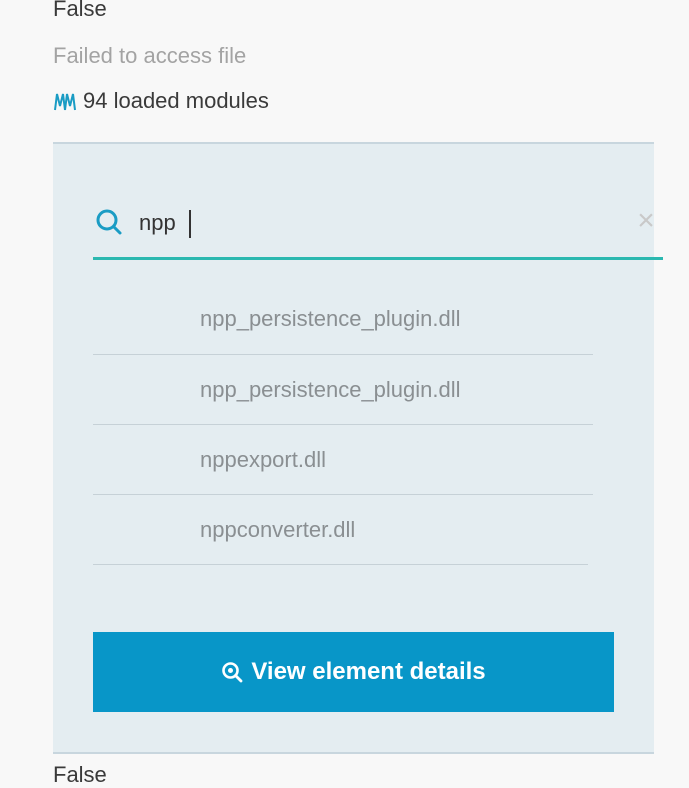 This screenshot has height=788, width=689. I want to click on text-caret, so click(190, 224).